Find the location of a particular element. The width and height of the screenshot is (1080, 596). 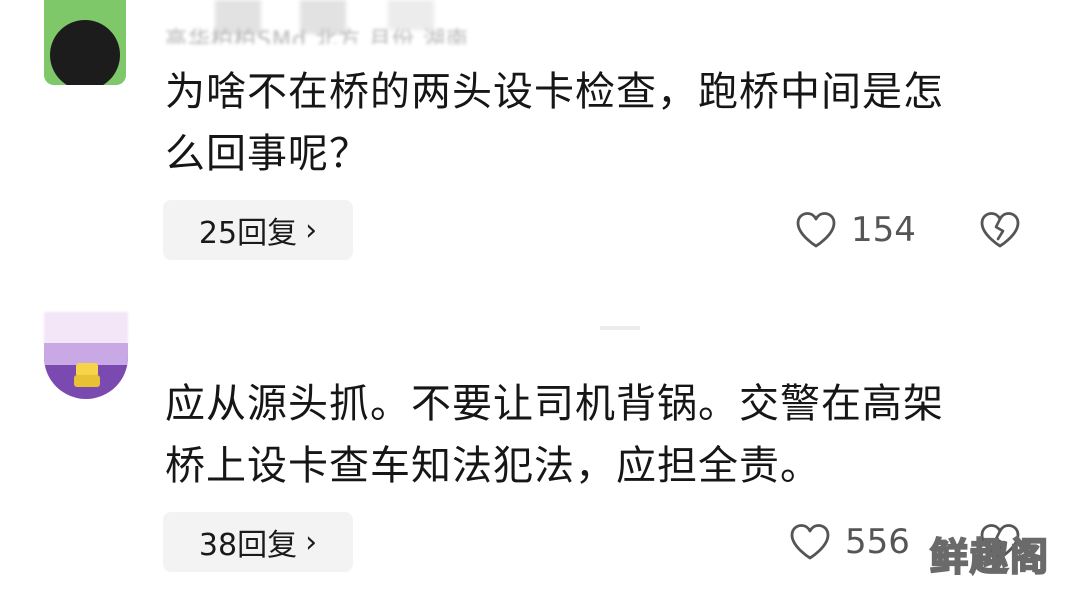

avatar-silhouette is located at coordinates (85, 52).